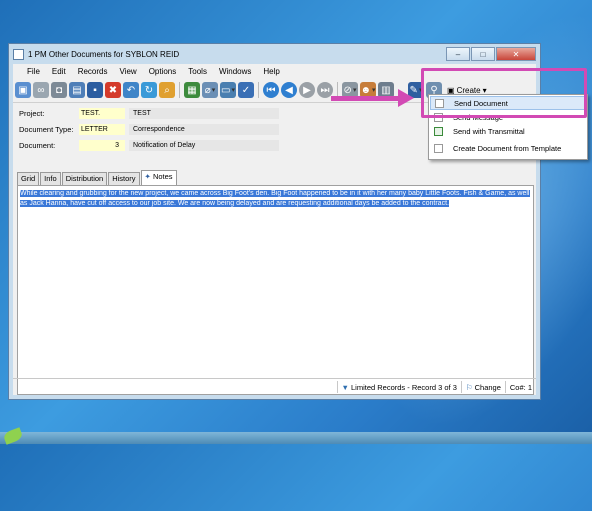 This screenshot has height=511, width=592. I want to click on records-status-text: Limited Records - Record 3 of 3, so click(403, 387).